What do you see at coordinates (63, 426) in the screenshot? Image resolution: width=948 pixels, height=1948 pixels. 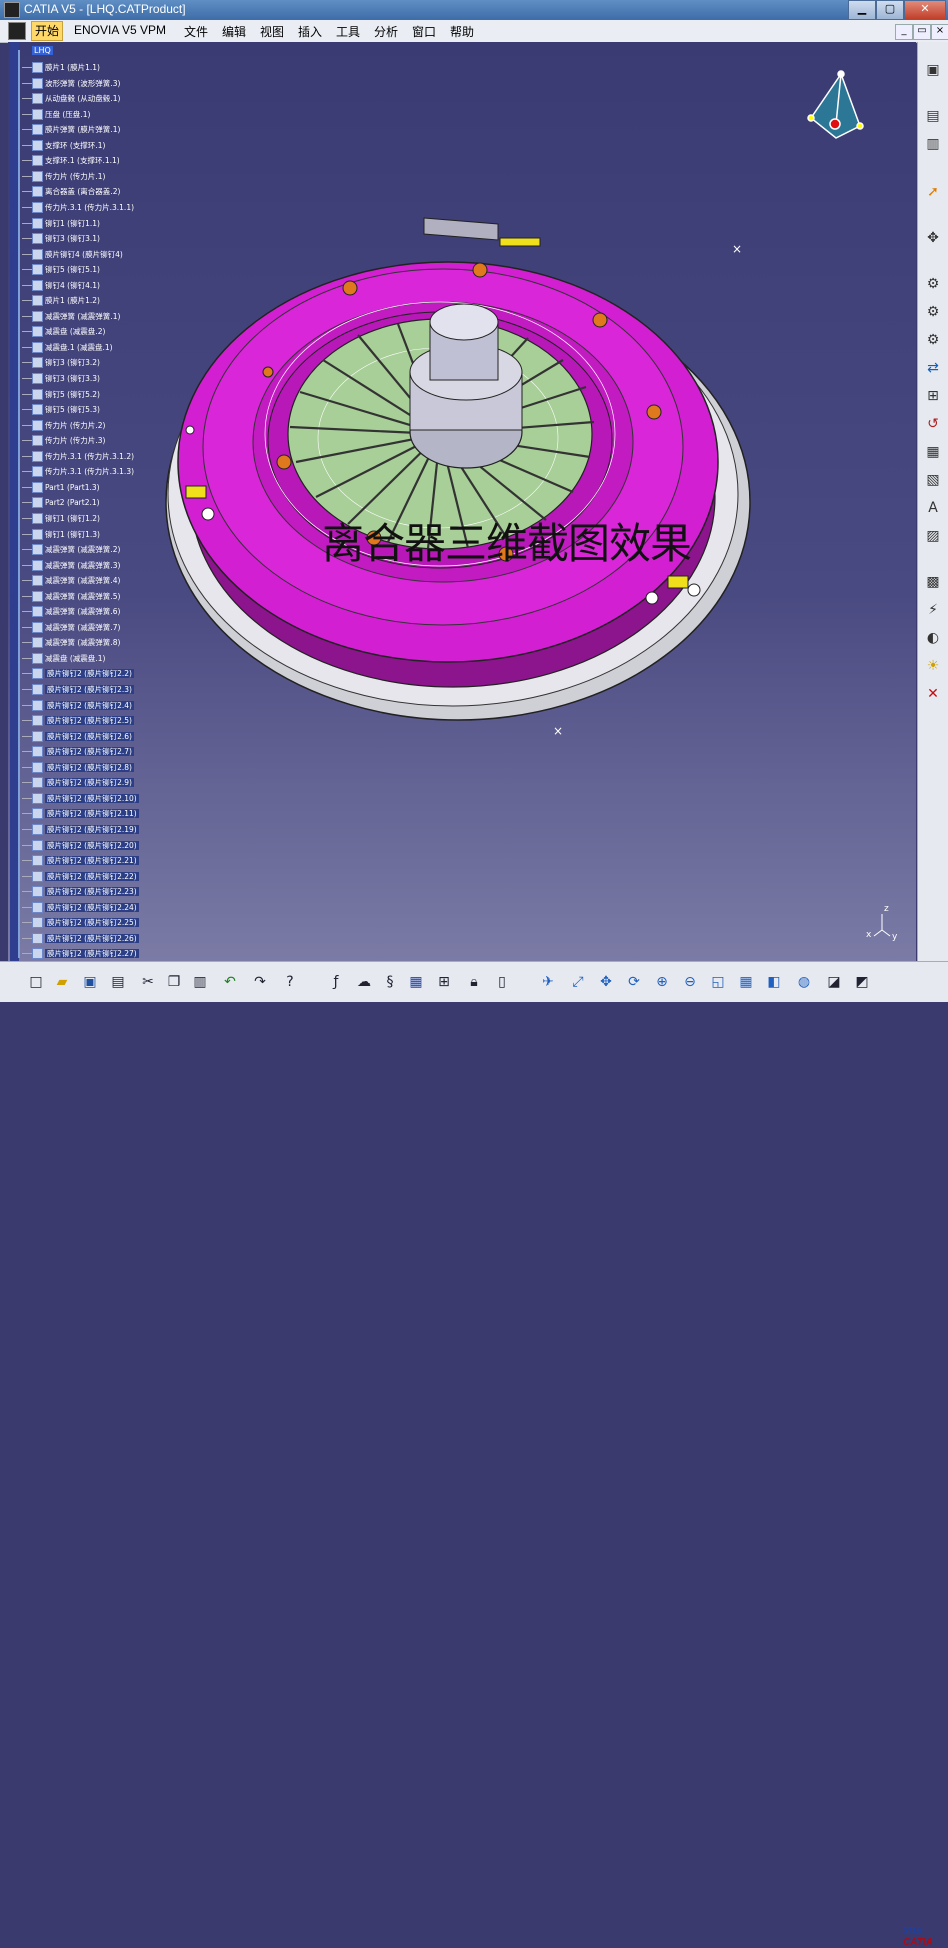 I see `tree-item: 传力片 (传力片.2)` at bounding box center [63, 426].